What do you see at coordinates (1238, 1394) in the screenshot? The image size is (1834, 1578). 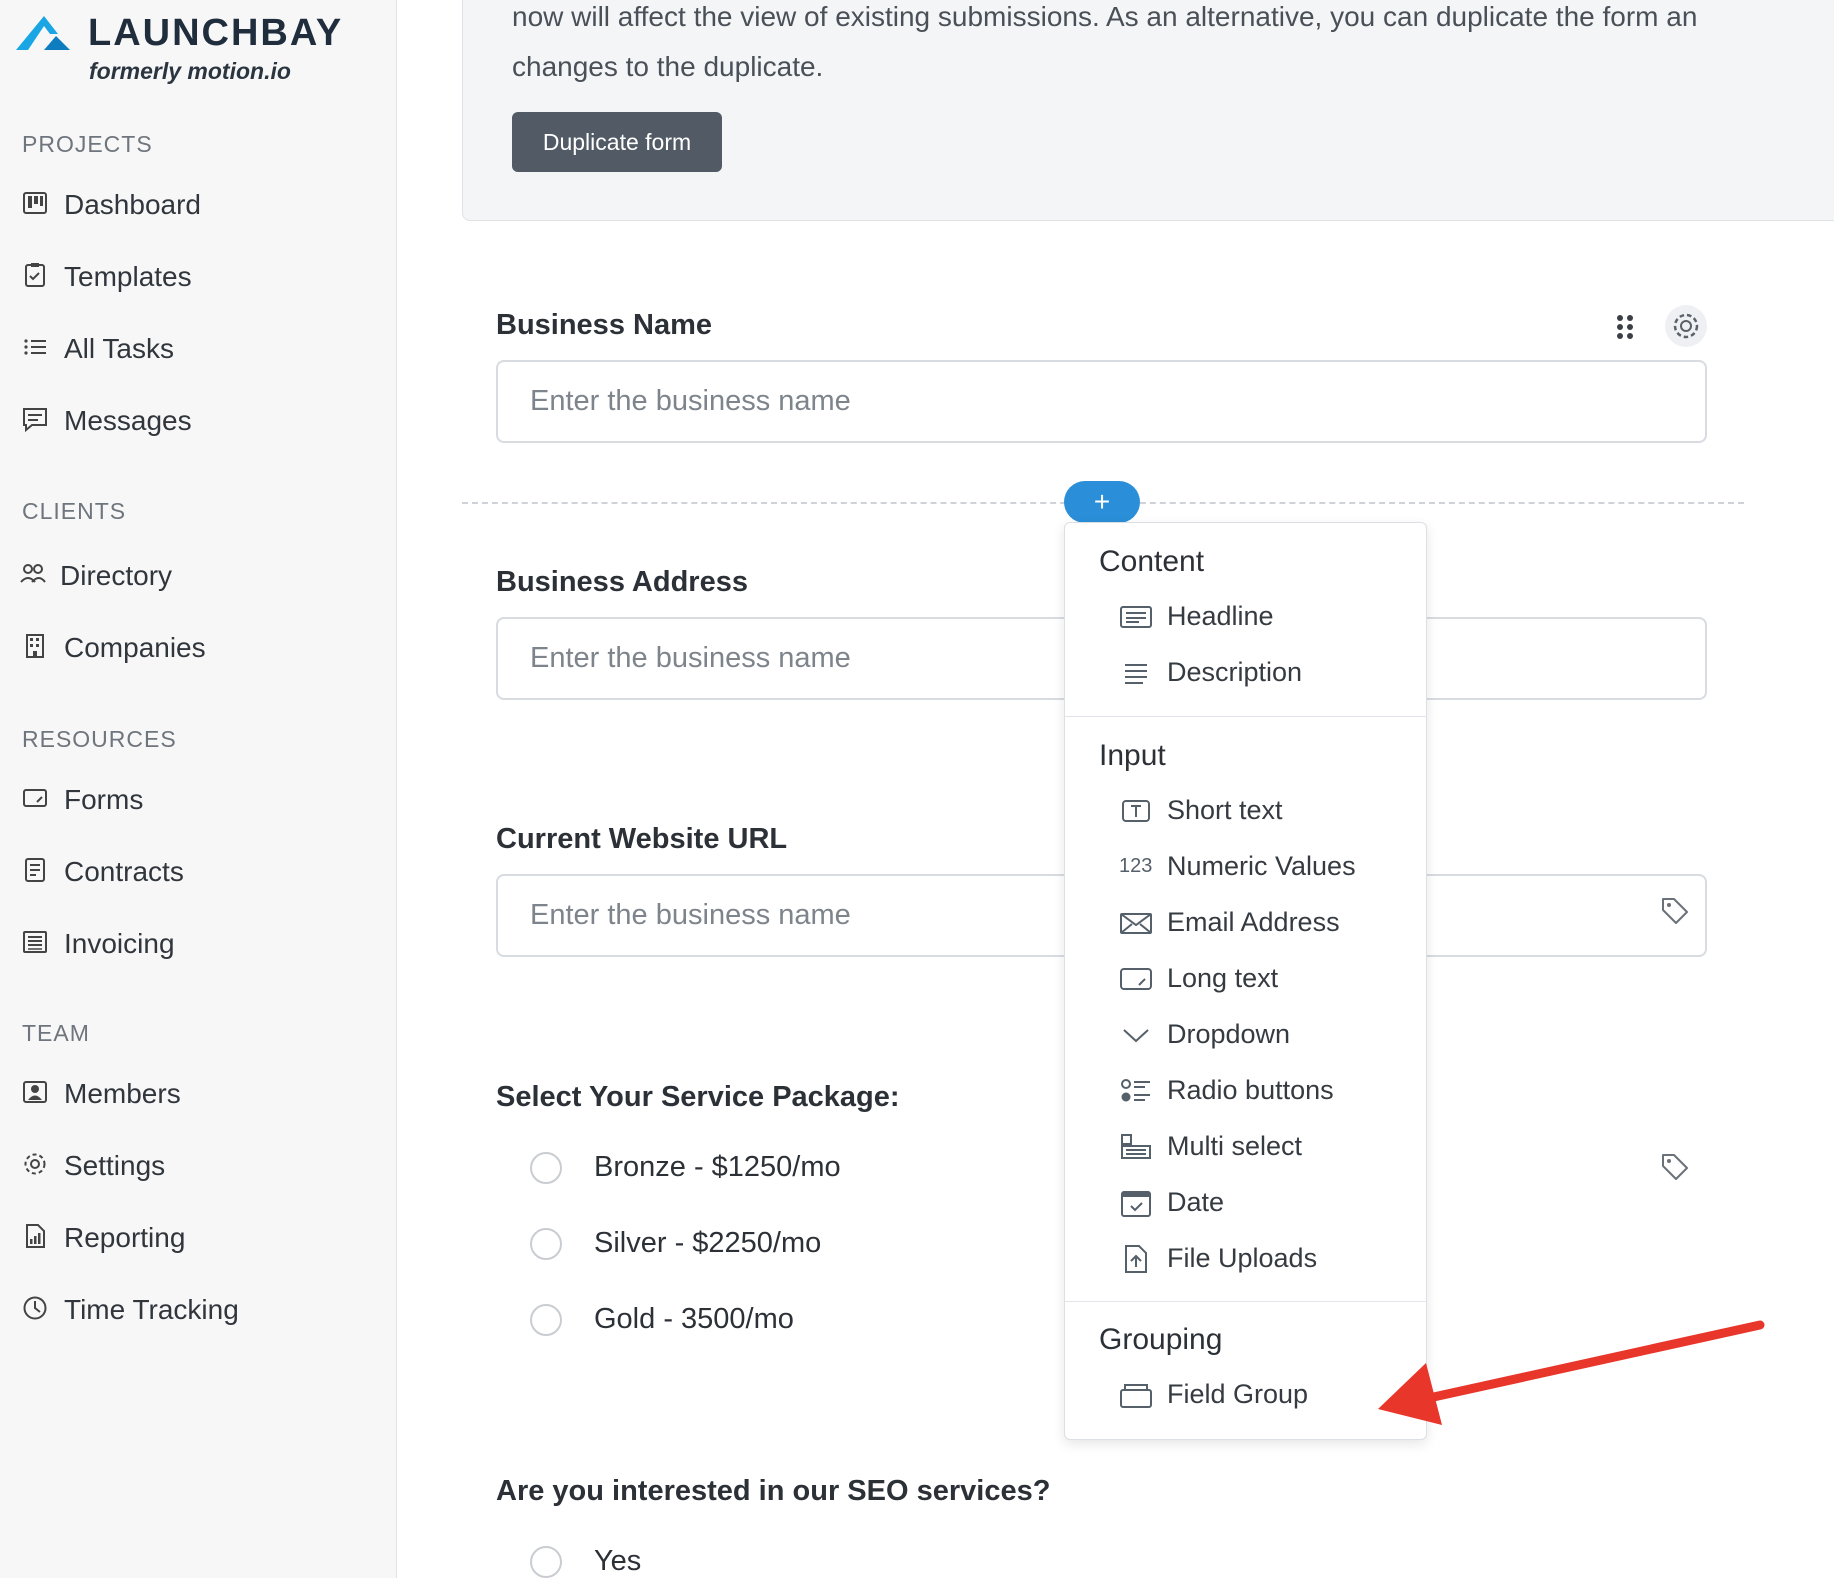 I see `menu-item-label: Field Group` at bounding box center [1238, 1394].